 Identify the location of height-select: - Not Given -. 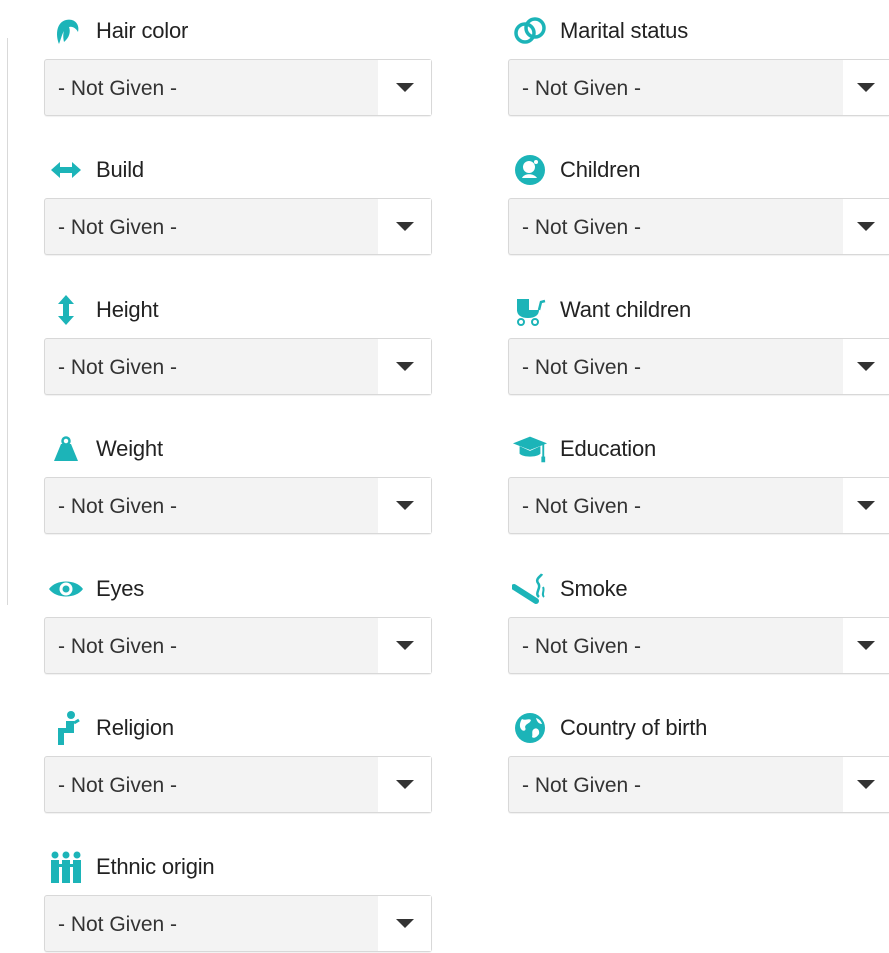
(238, 366).